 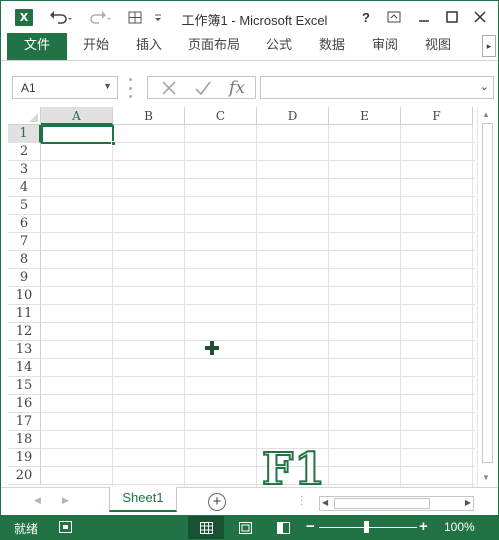 I want to click on row-header-5: 5, so click(x=24, y=206).